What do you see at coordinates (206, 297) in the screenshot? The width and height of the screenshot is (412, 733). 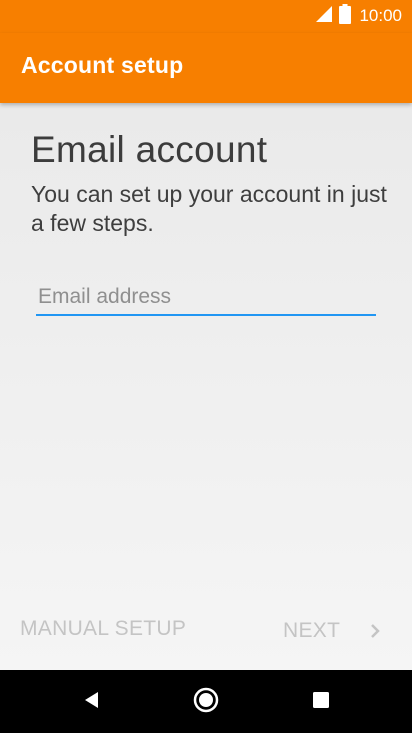 I see `email-address-field` at bounding box center [206, 297].